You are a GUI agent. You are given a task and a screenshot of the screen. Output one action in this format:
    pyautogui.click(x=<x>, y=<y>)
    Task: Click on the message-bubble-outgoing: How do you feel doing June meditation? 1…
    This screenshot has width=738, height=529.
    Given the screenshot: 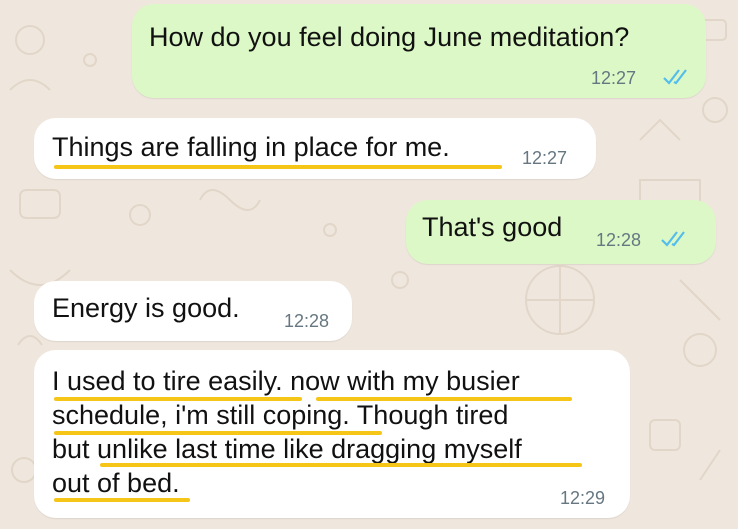 What is the action you would take?
    pyautogui.click(x=419, y=51)
    